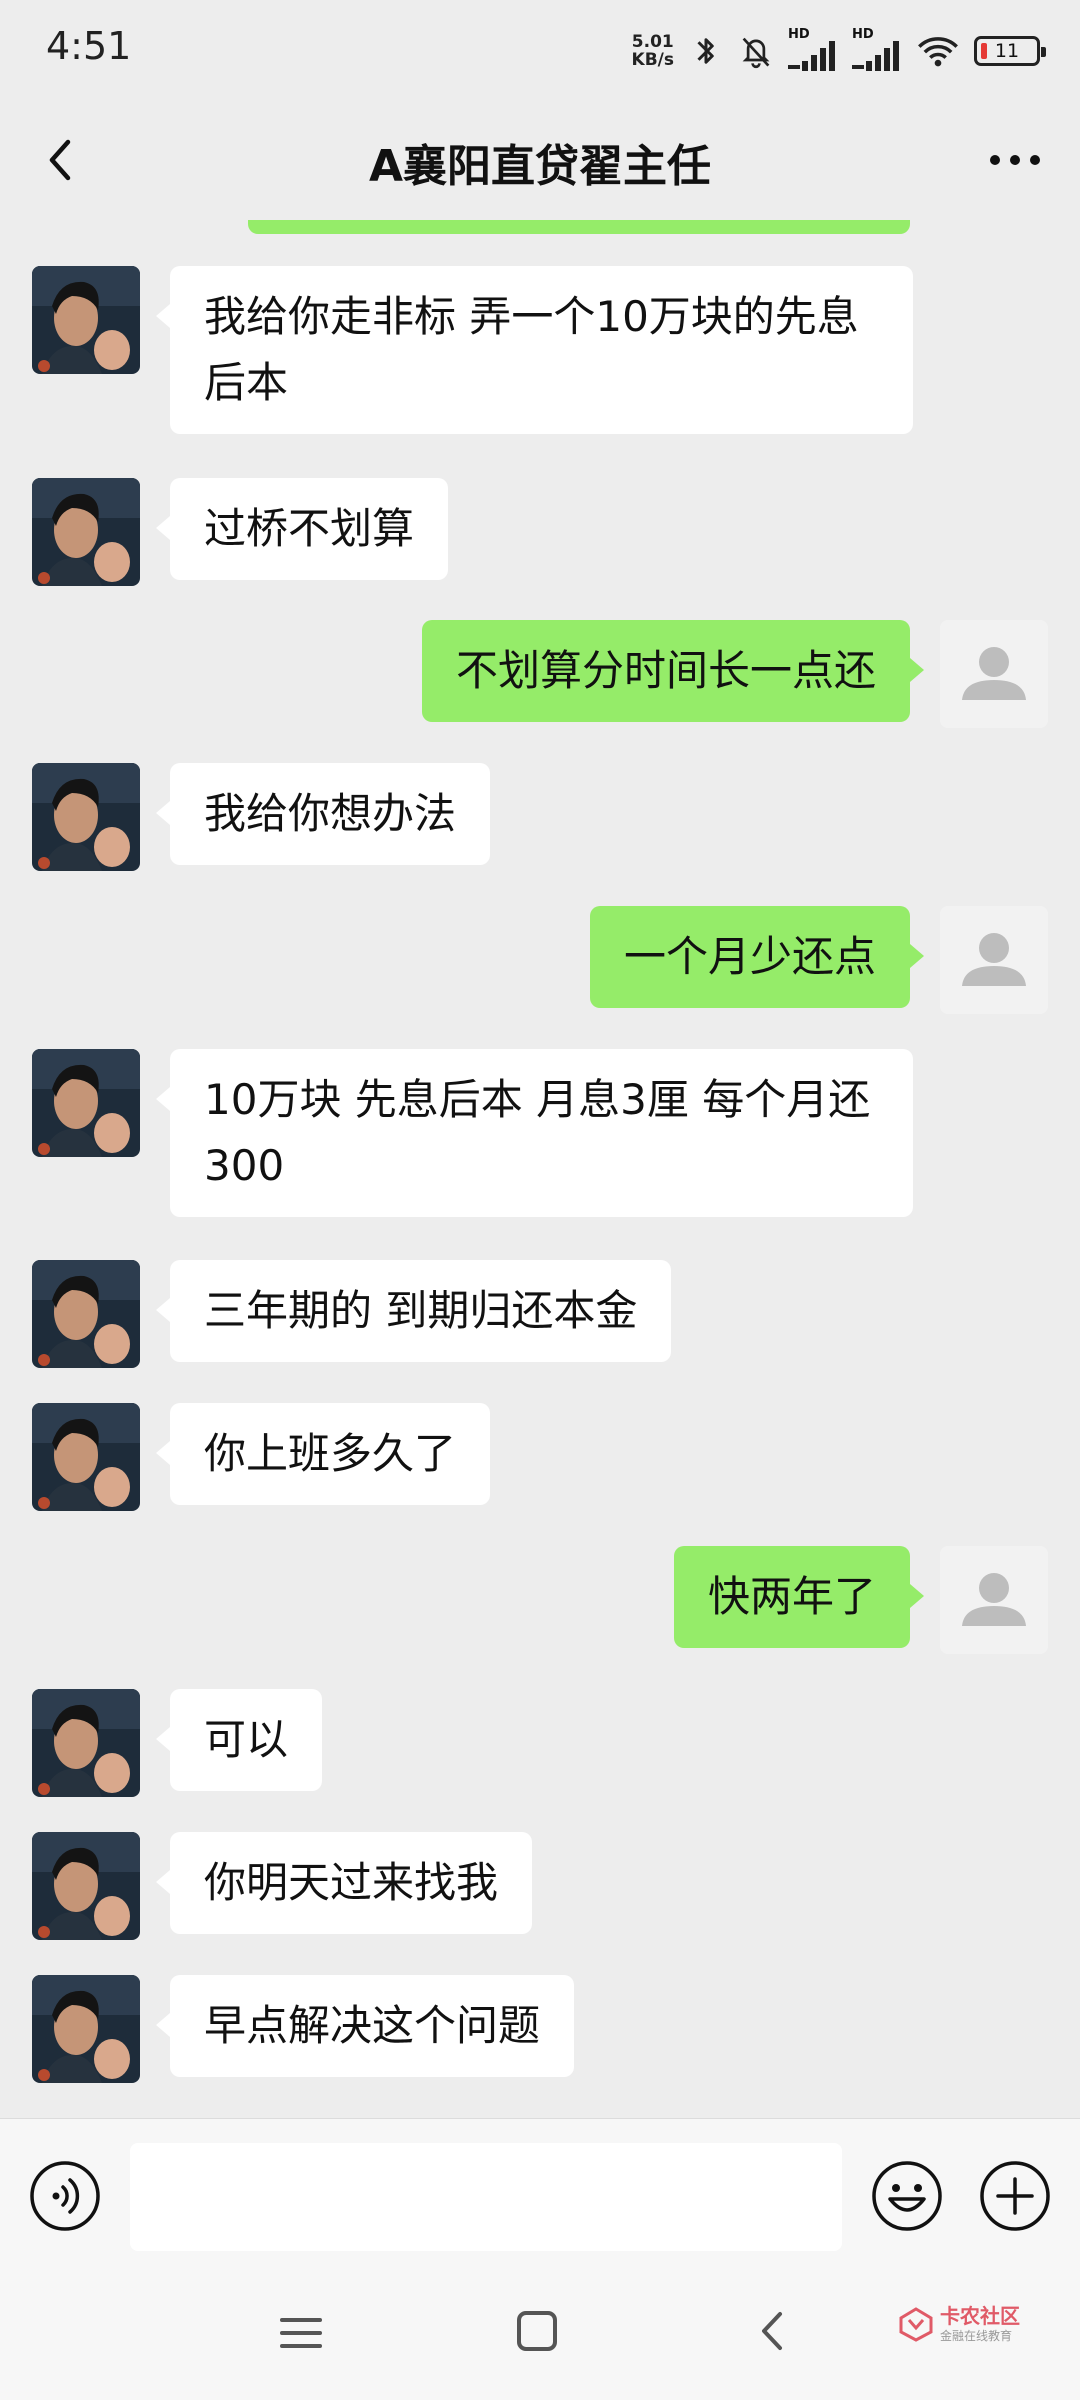  Describe the element at coordinates (799, 1597) in the screenshot. I see `outgoing-message-bubble: 快两年了` at that location.